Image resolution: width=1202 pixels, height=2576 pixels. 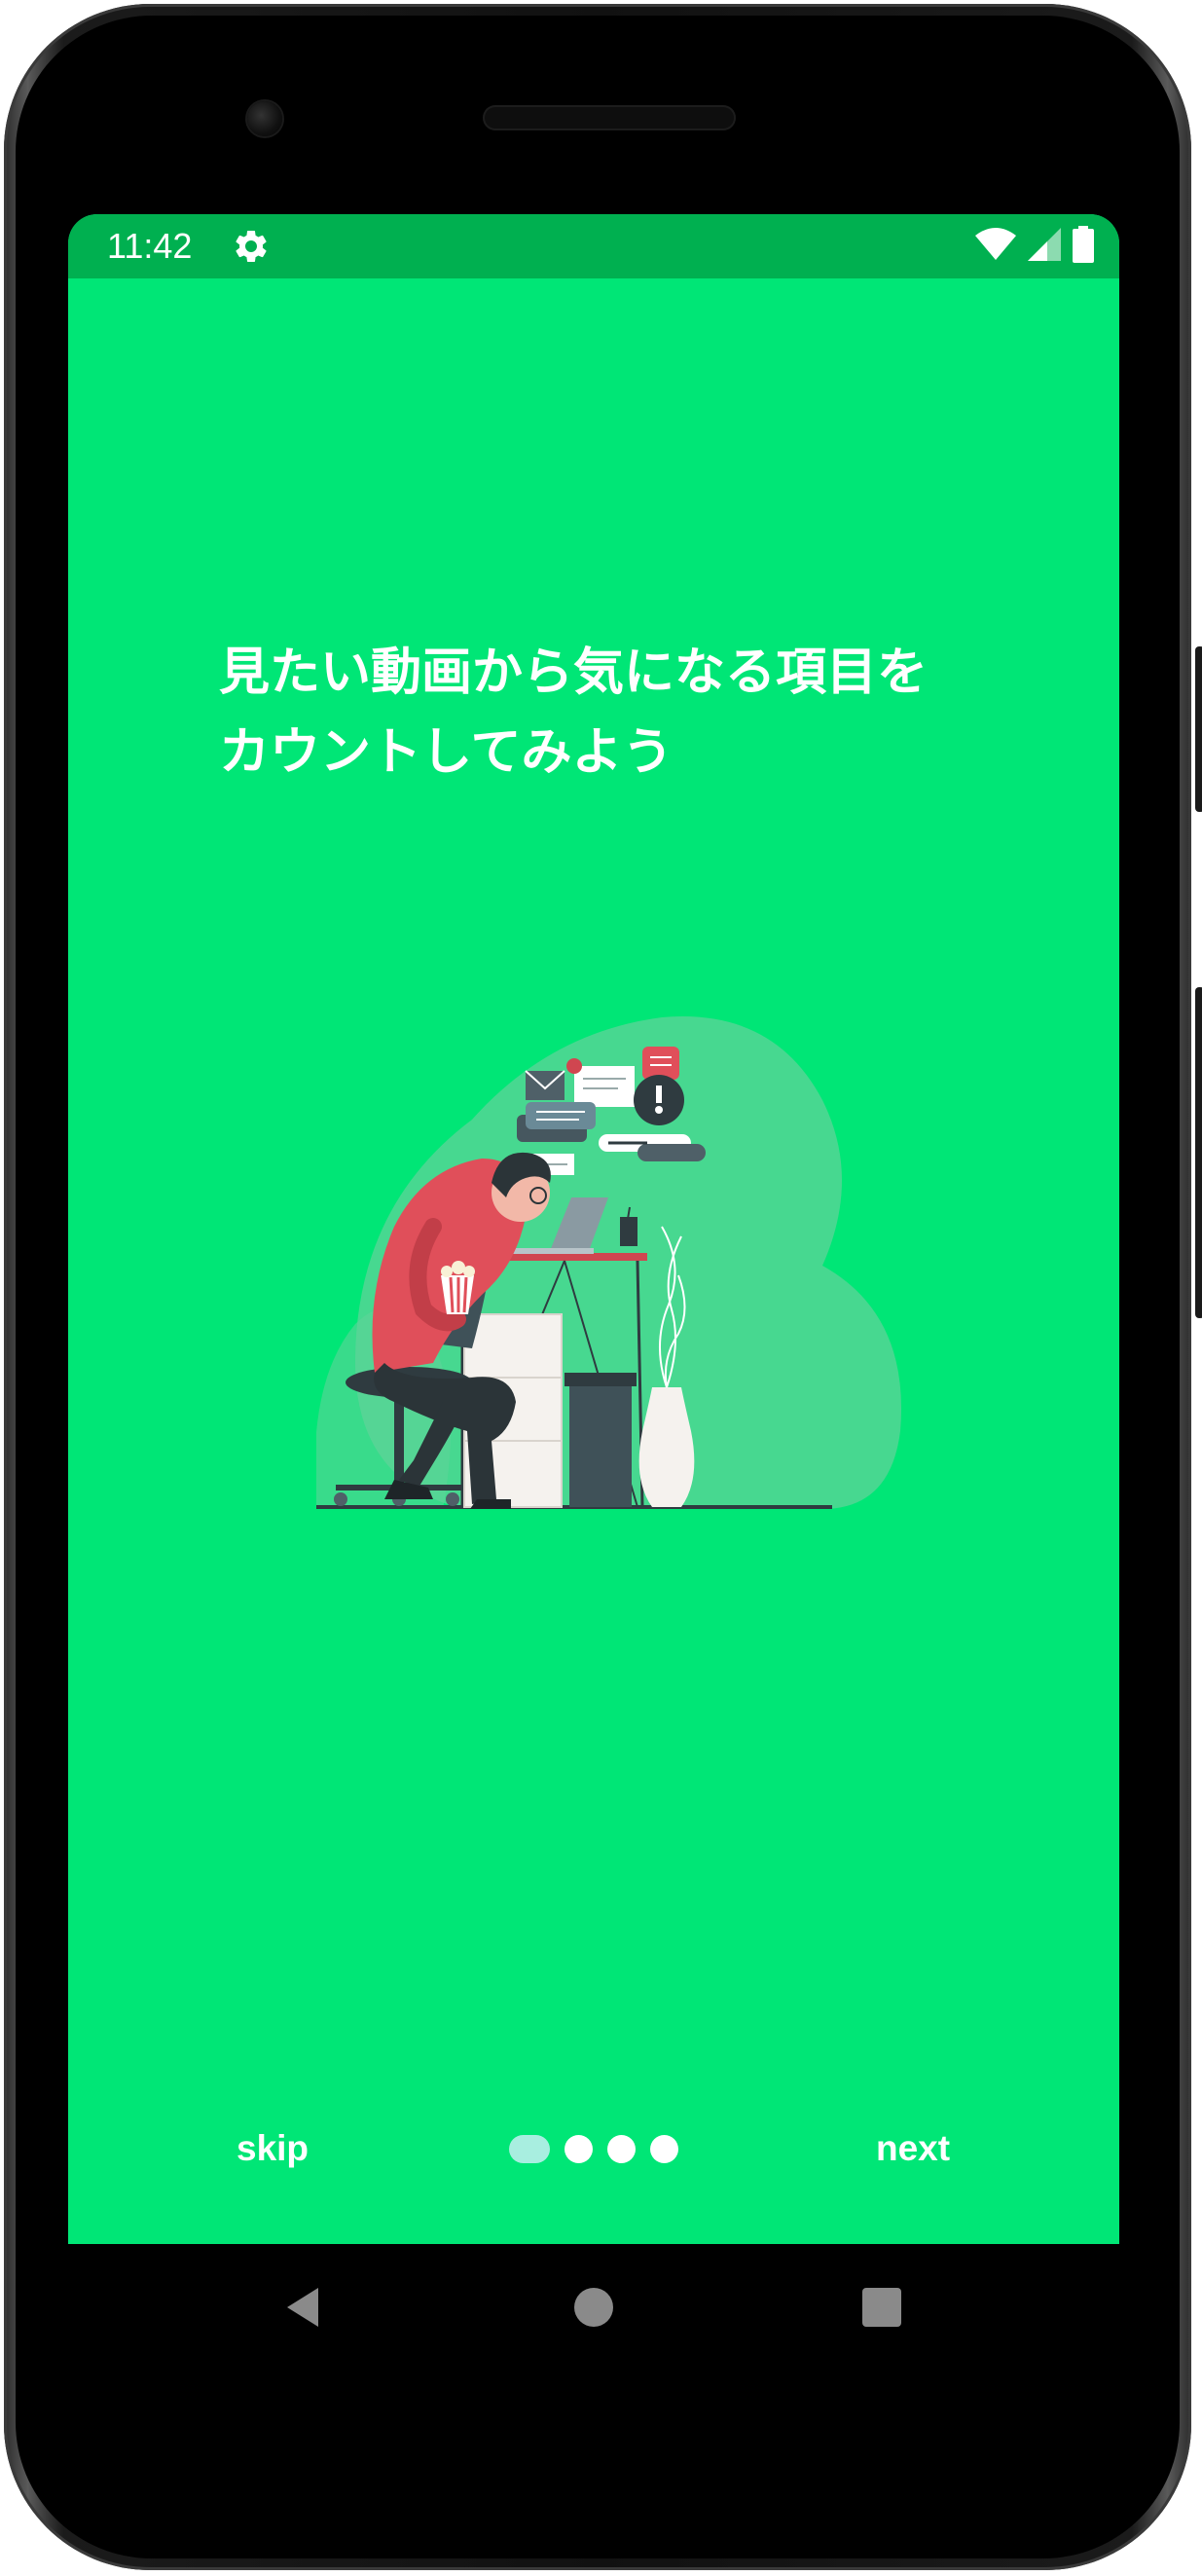 What do you see at coordinates (882, 2307) in the screenshot?
I see `recents-icon` at bounding box center [882, 2307].